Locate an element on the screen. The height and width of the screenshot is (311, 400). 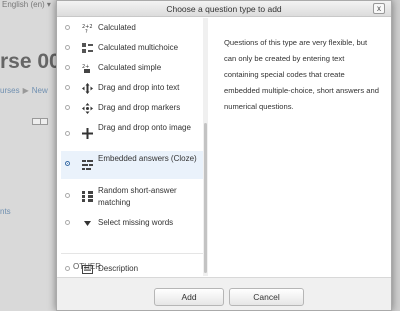
question-type-label: Embedded answers (Cloze) is located at coordinates (147, 158).